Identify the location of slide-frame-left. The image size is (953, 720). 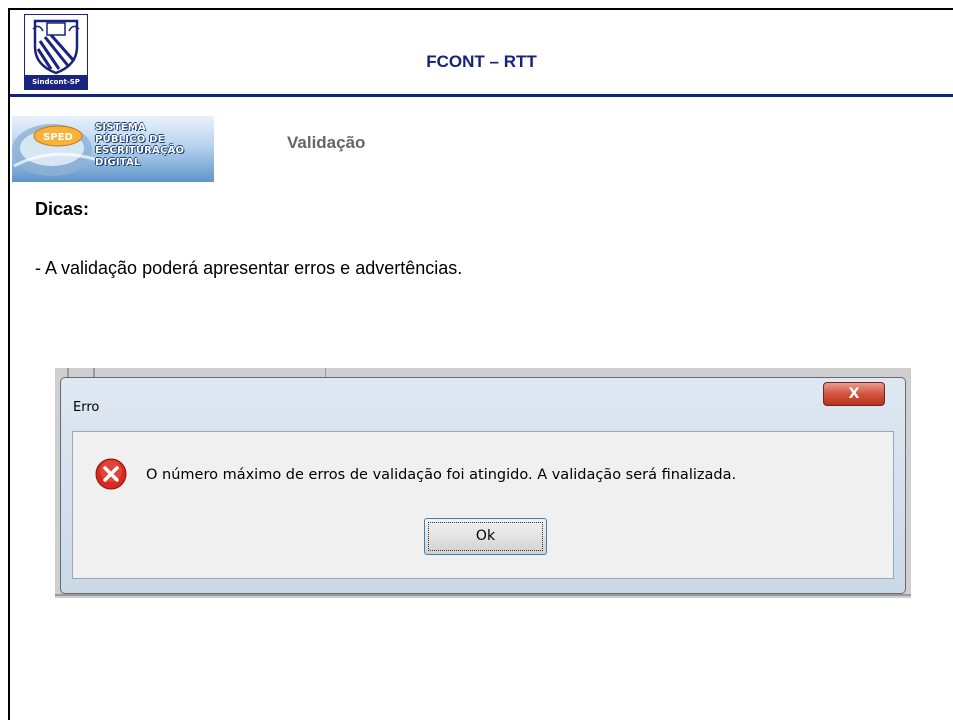
(9, 364).